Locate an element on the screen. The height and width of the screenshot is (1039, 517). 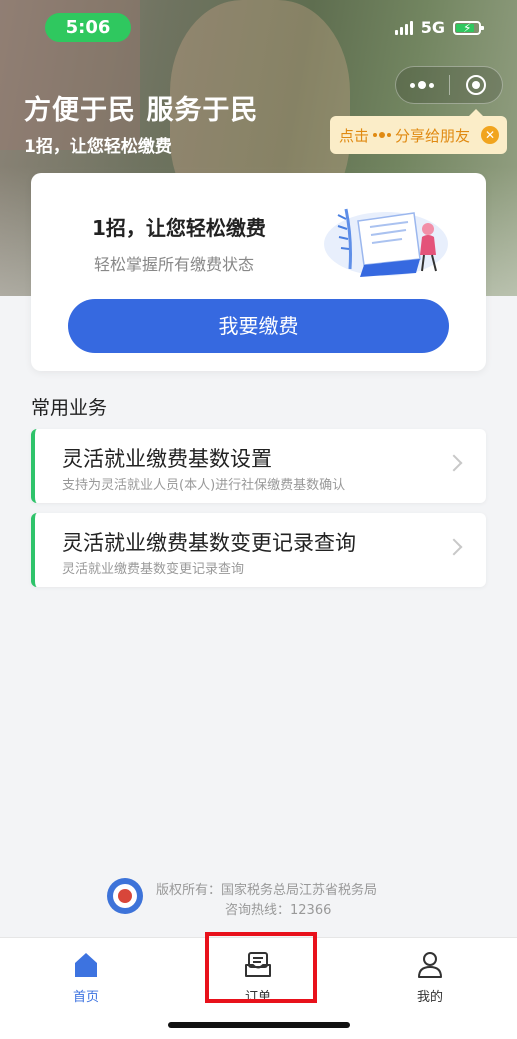
tab-mine: 我的 is located at coordinates (430, 976).